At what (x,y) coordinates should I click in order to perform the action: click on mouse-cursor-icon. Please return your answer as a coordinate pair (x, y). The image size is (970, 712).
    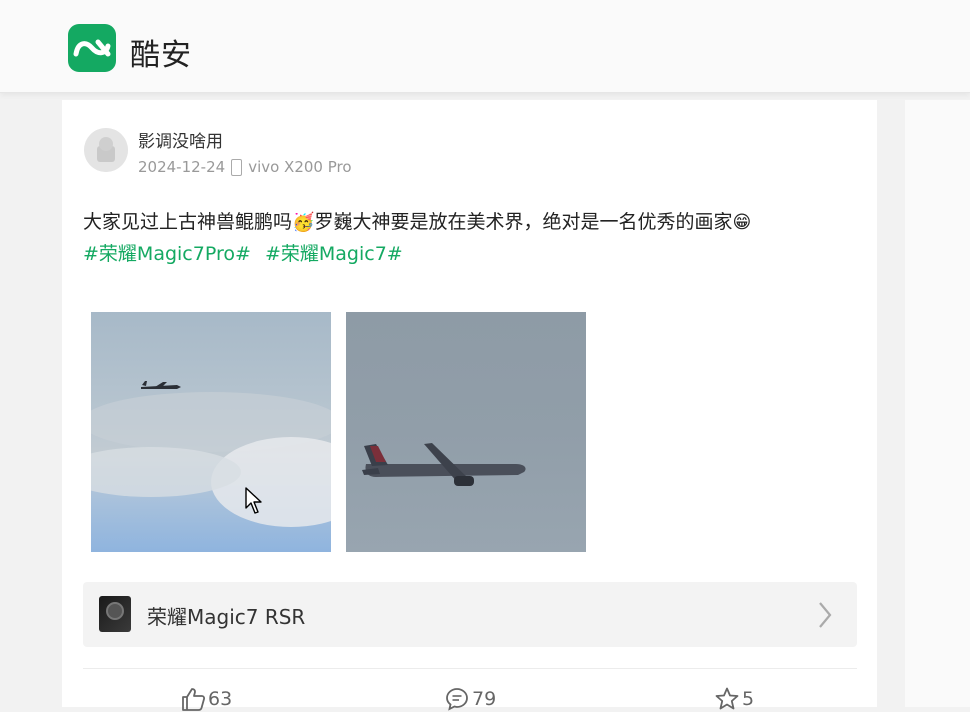
    Looking at the image, I should click on (253, 500).